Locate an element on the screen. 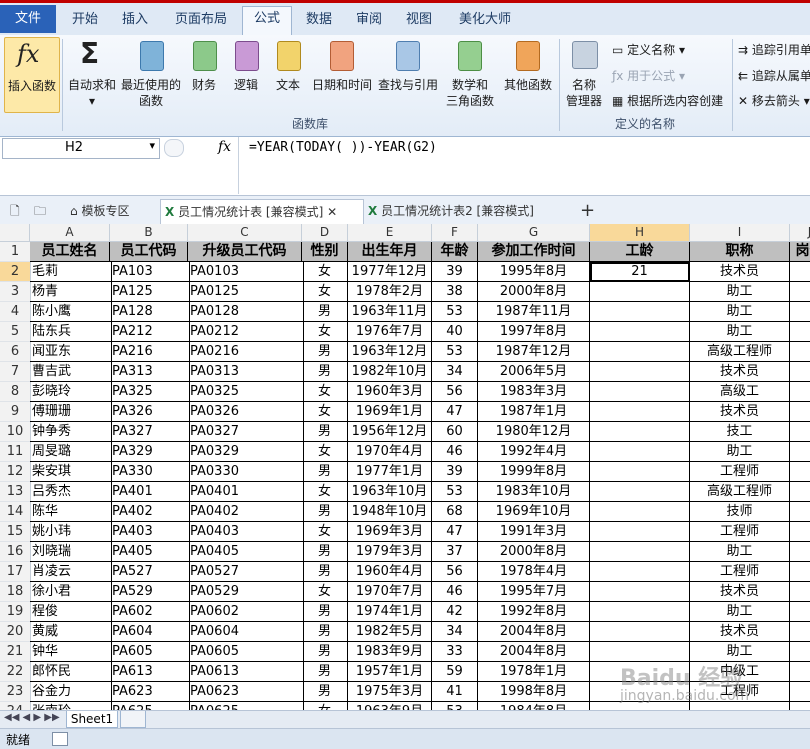 This screenshot has height=749, width=810. table-cell: 曹吉武 is located at coordinates (71, 372).